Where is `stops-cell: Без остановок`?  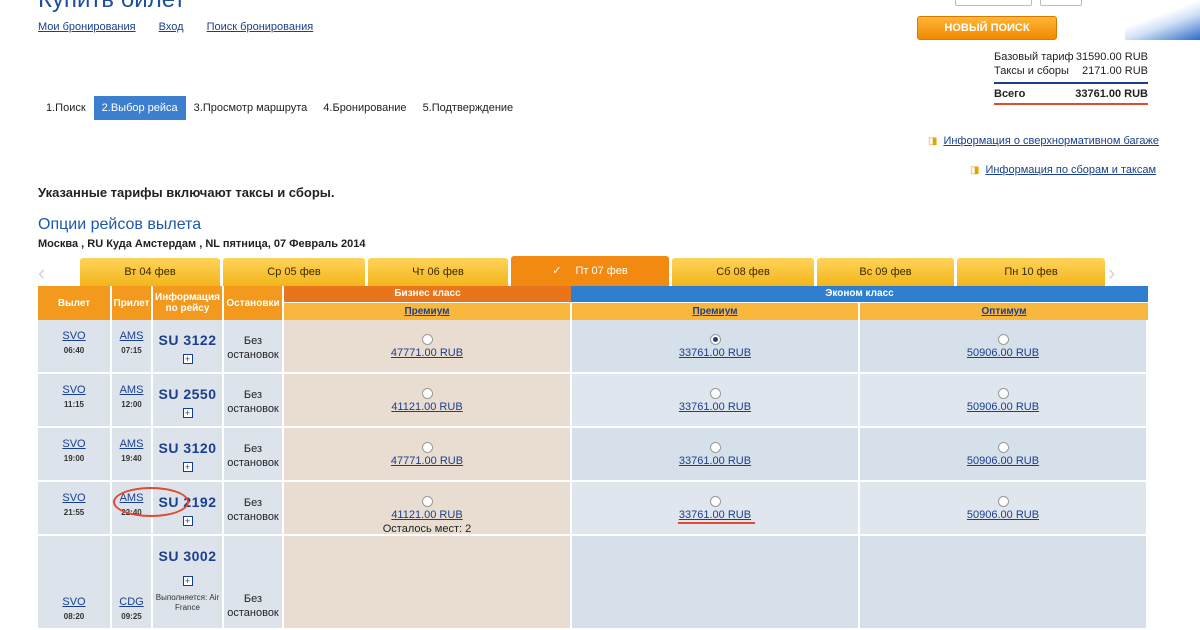 stops-cell: Без остановок is located at coordinates (254, 583).